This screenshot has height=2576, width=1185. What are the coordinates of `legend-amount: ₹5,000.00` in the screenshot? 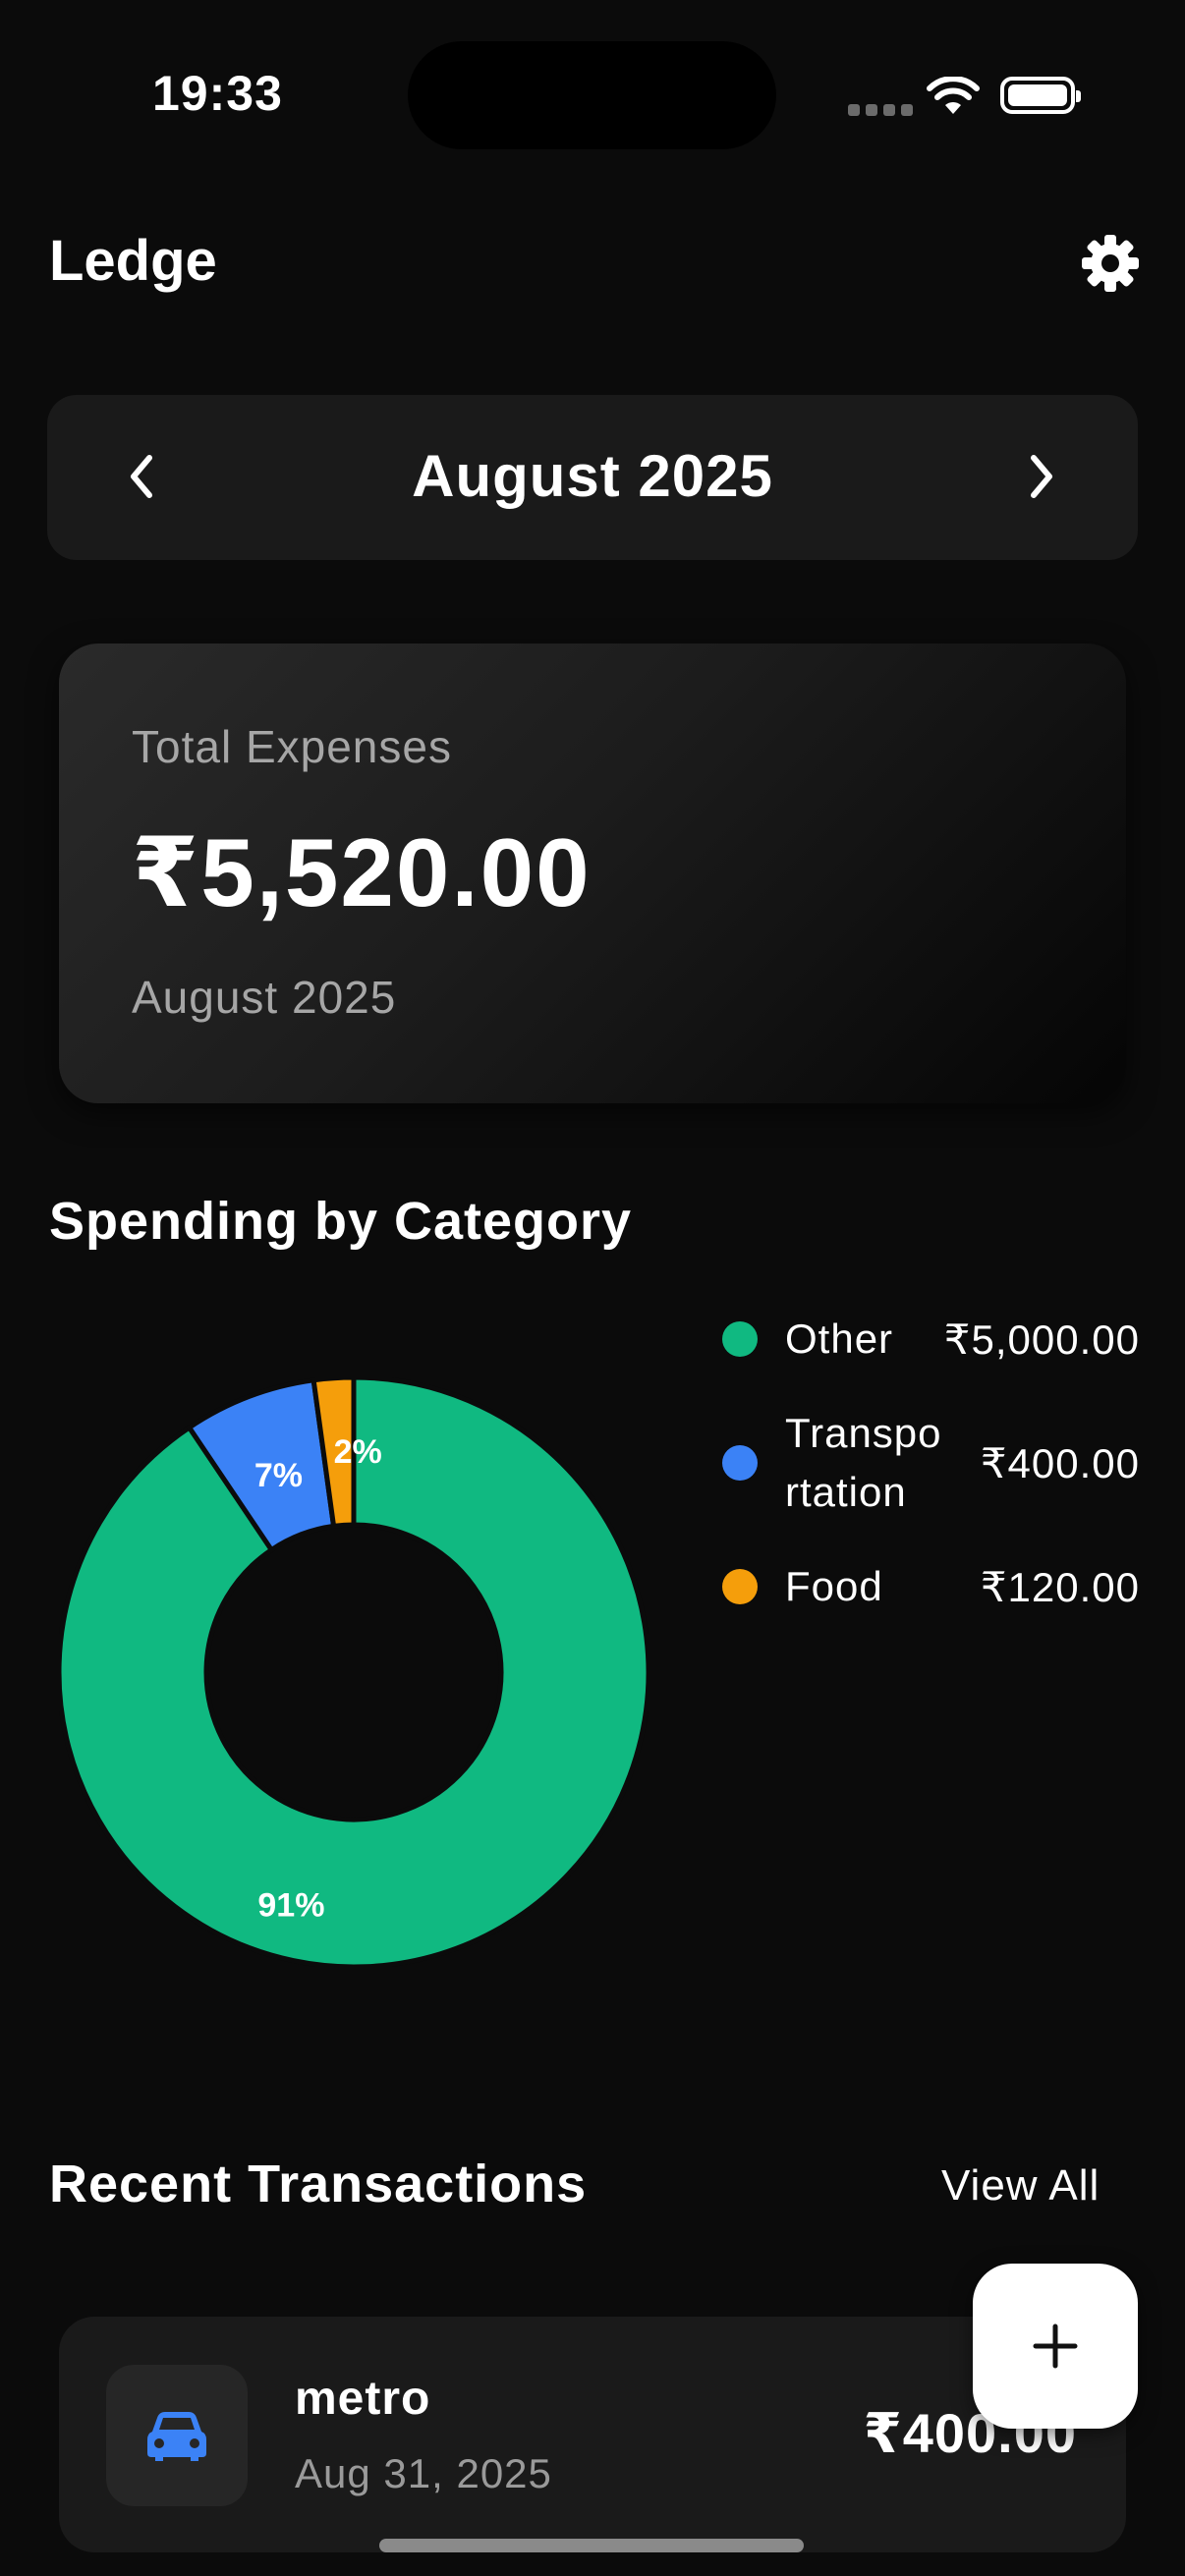 It's located at (1041, 1339).